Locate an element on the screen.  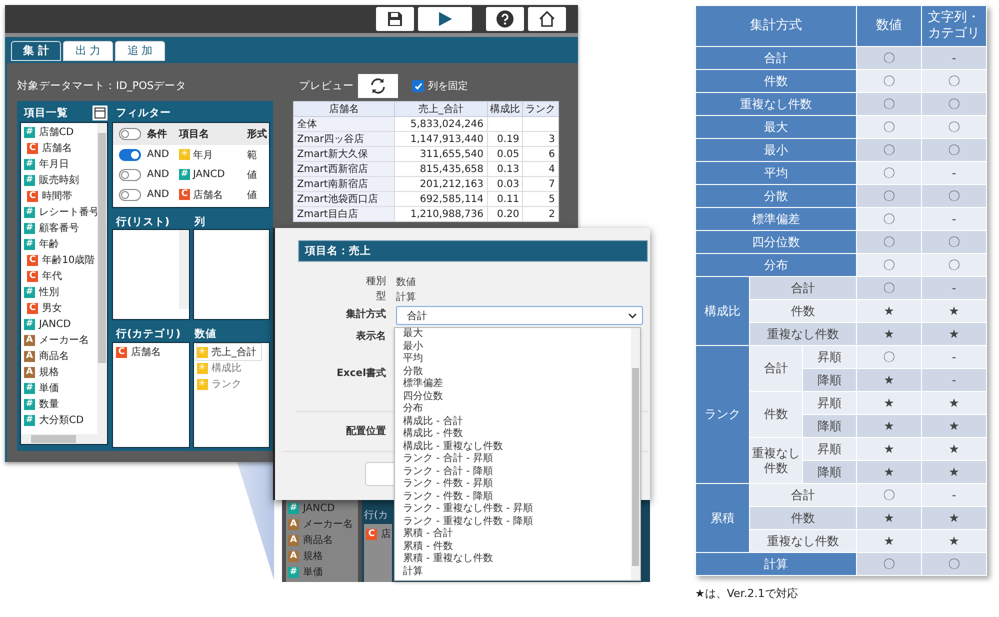
drop-zone: C 店舗名 is located at coordinates (151, 395).